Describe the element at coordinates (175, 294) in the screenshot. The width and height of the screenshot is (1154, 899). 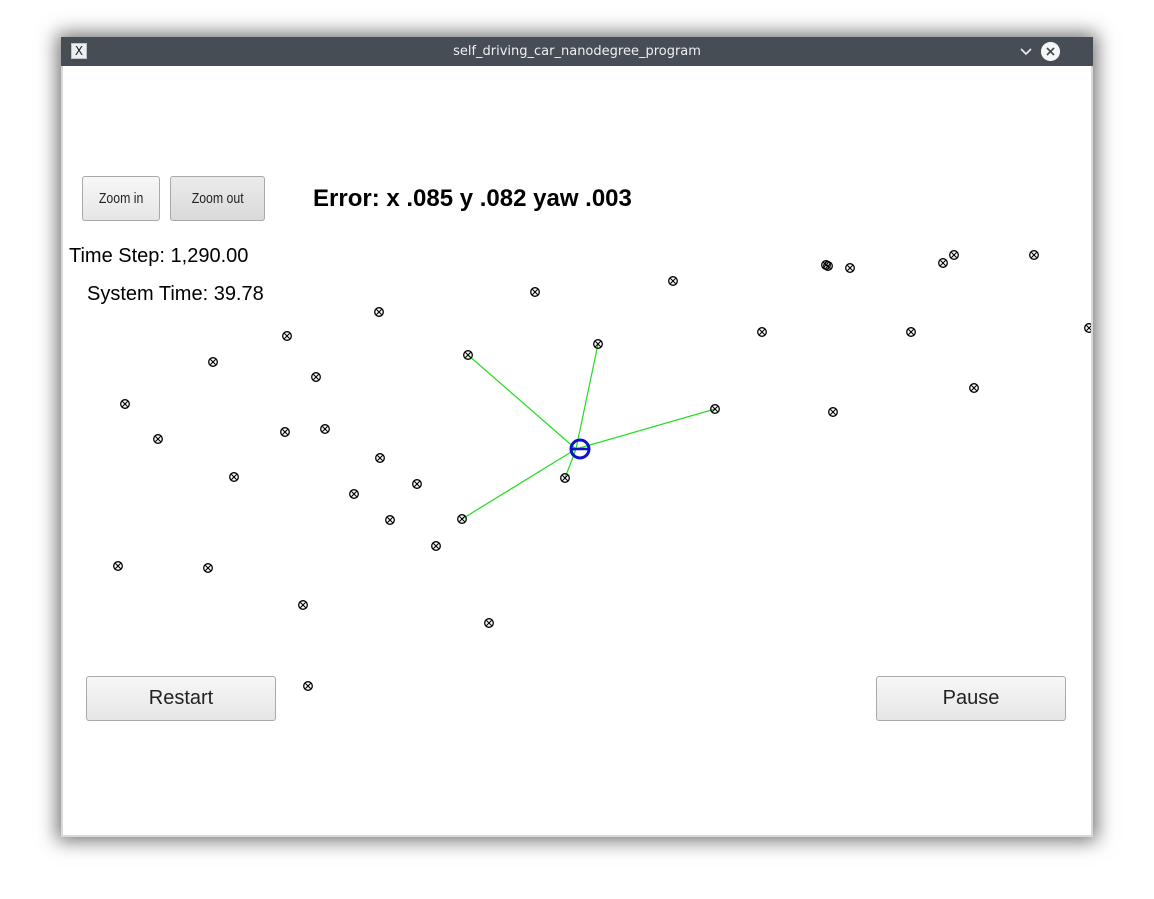
I see `system-time-readout: System Time: 39.78` at that location.